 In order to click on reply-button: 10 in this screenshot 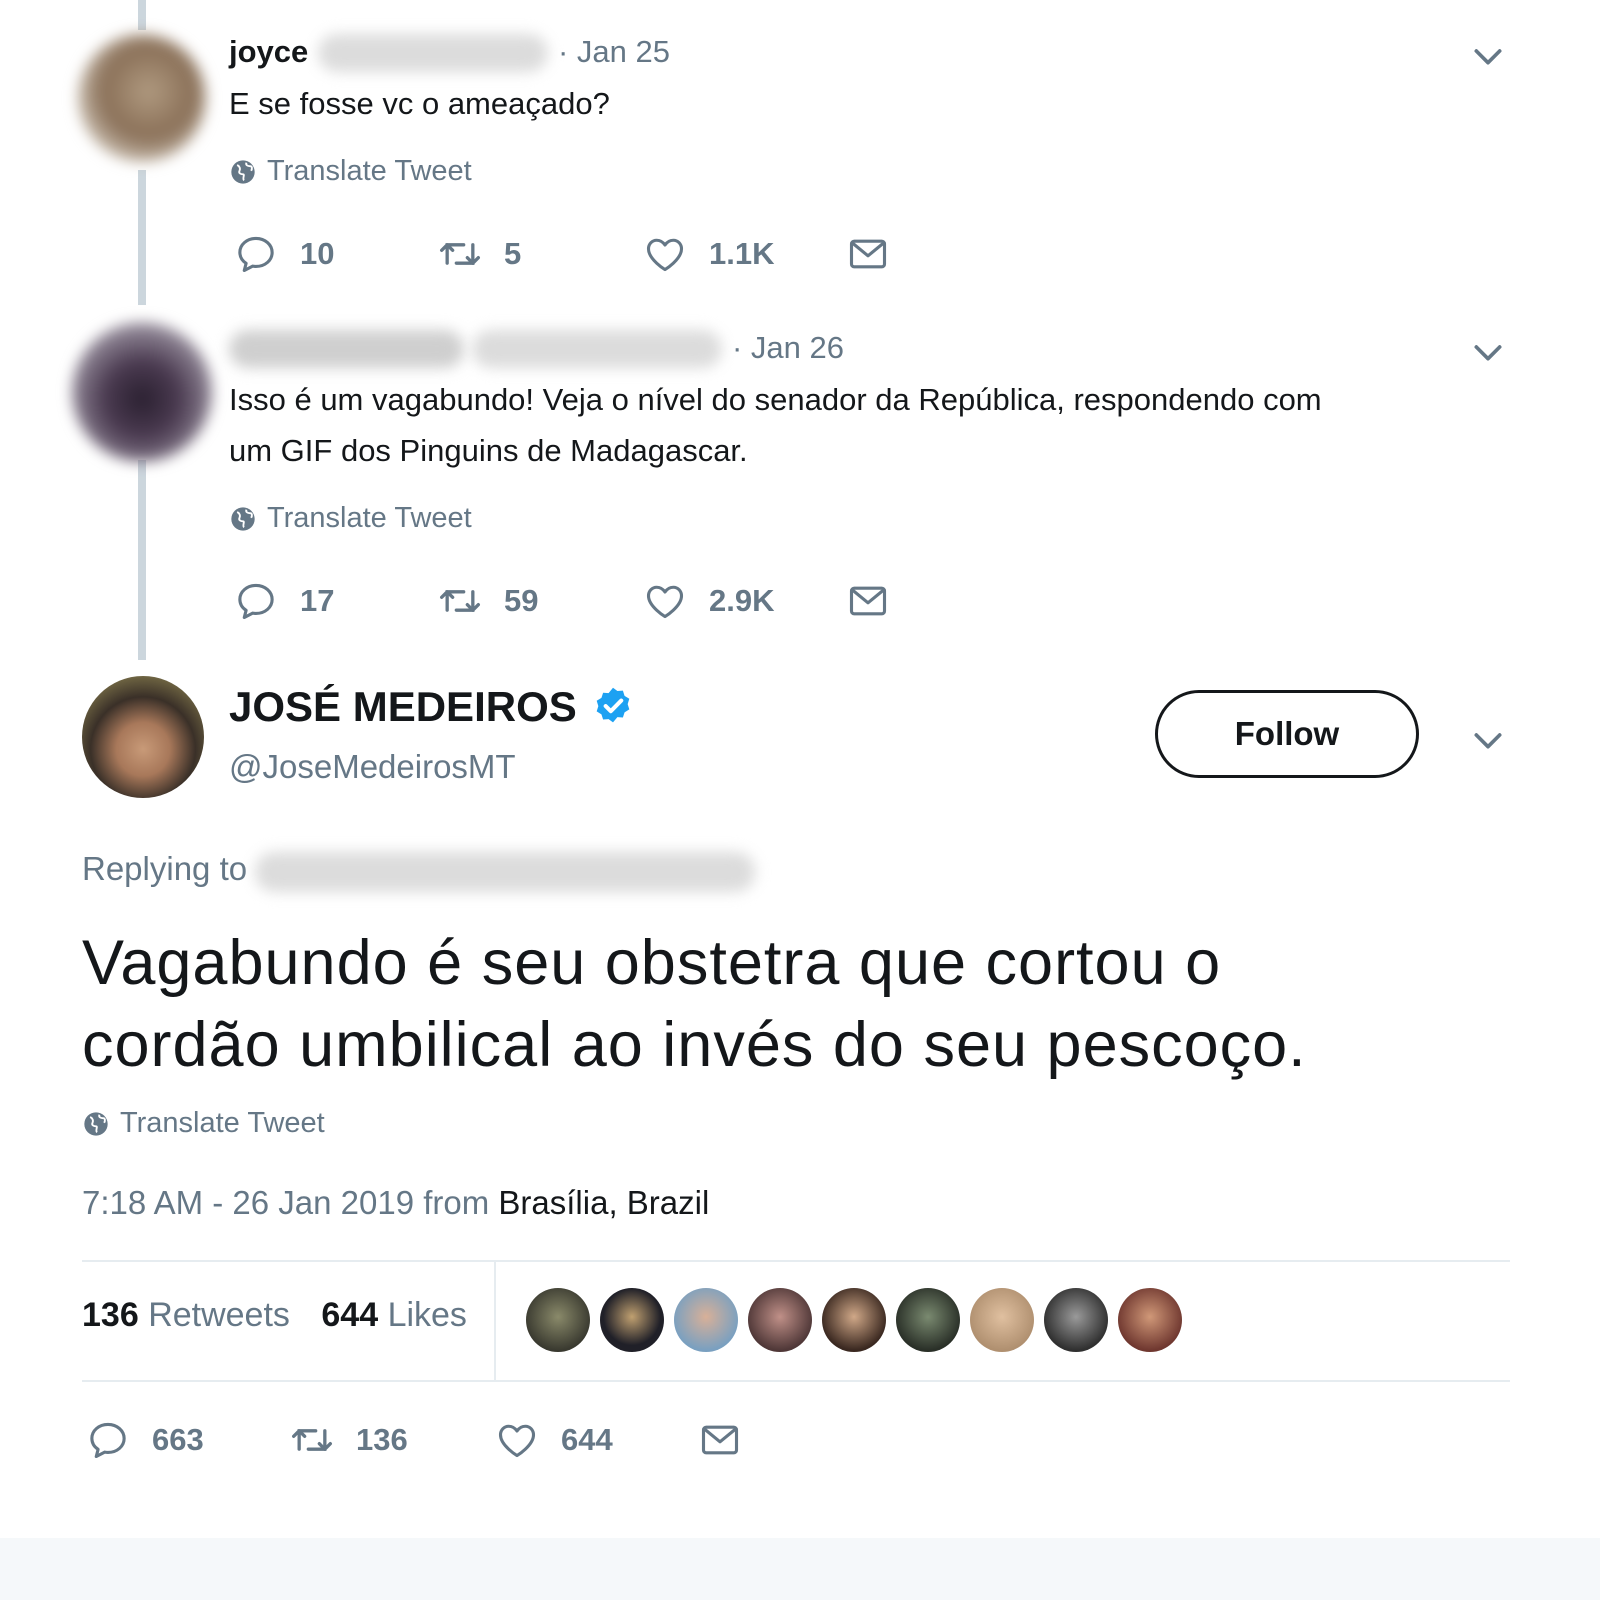, I will do `click(284, 254)`.